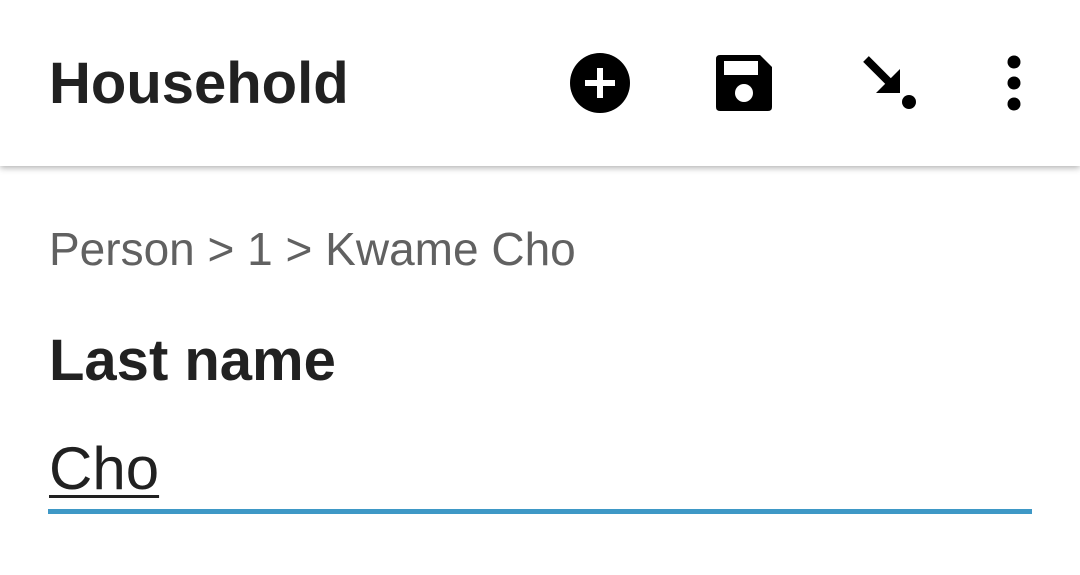 The width and height of the screenshot is (1080, 575). I want to click on add-button, so click(600, 83).